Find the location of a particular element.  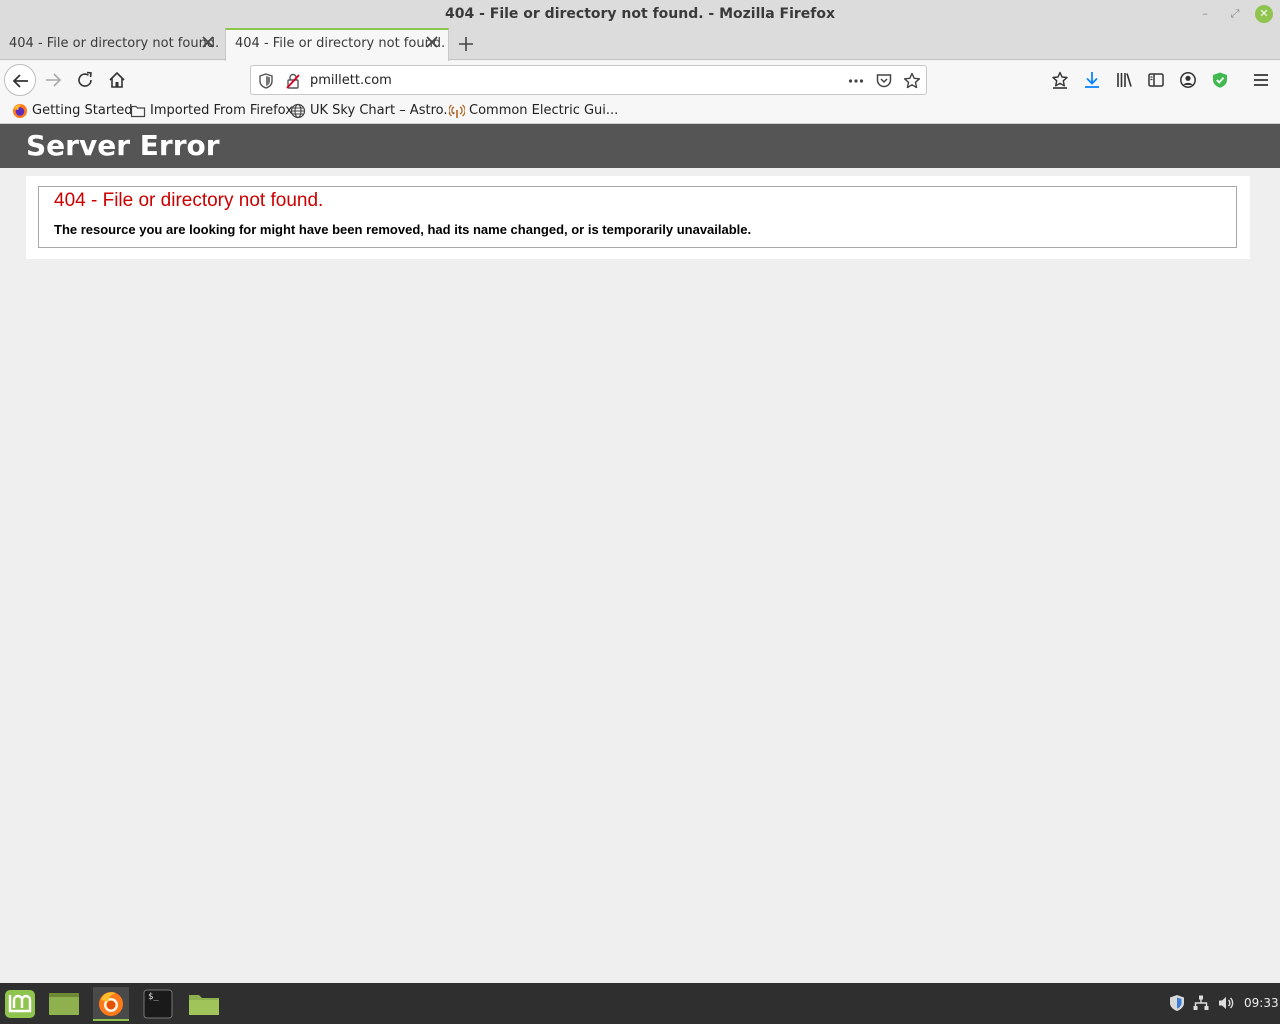

page-title: Server Error is located at coordinates (123, 145).